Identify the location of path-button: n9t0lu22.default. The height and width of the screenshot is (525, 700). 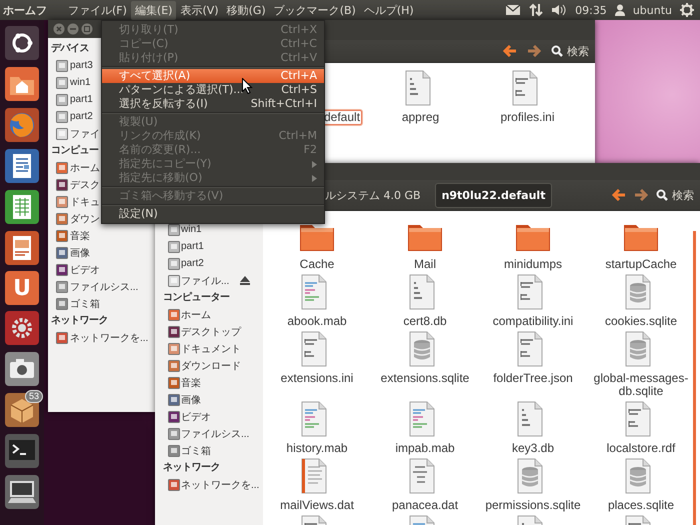
(493, 195).